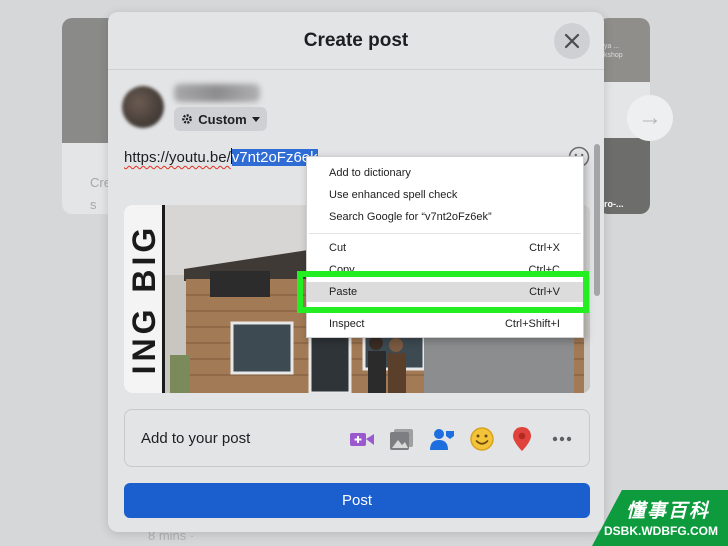 Image resolution: width=728 pixels, height=546 pixels. I want to click on post-text-selection: v7nt2oFz6ek, so click(274, 157).